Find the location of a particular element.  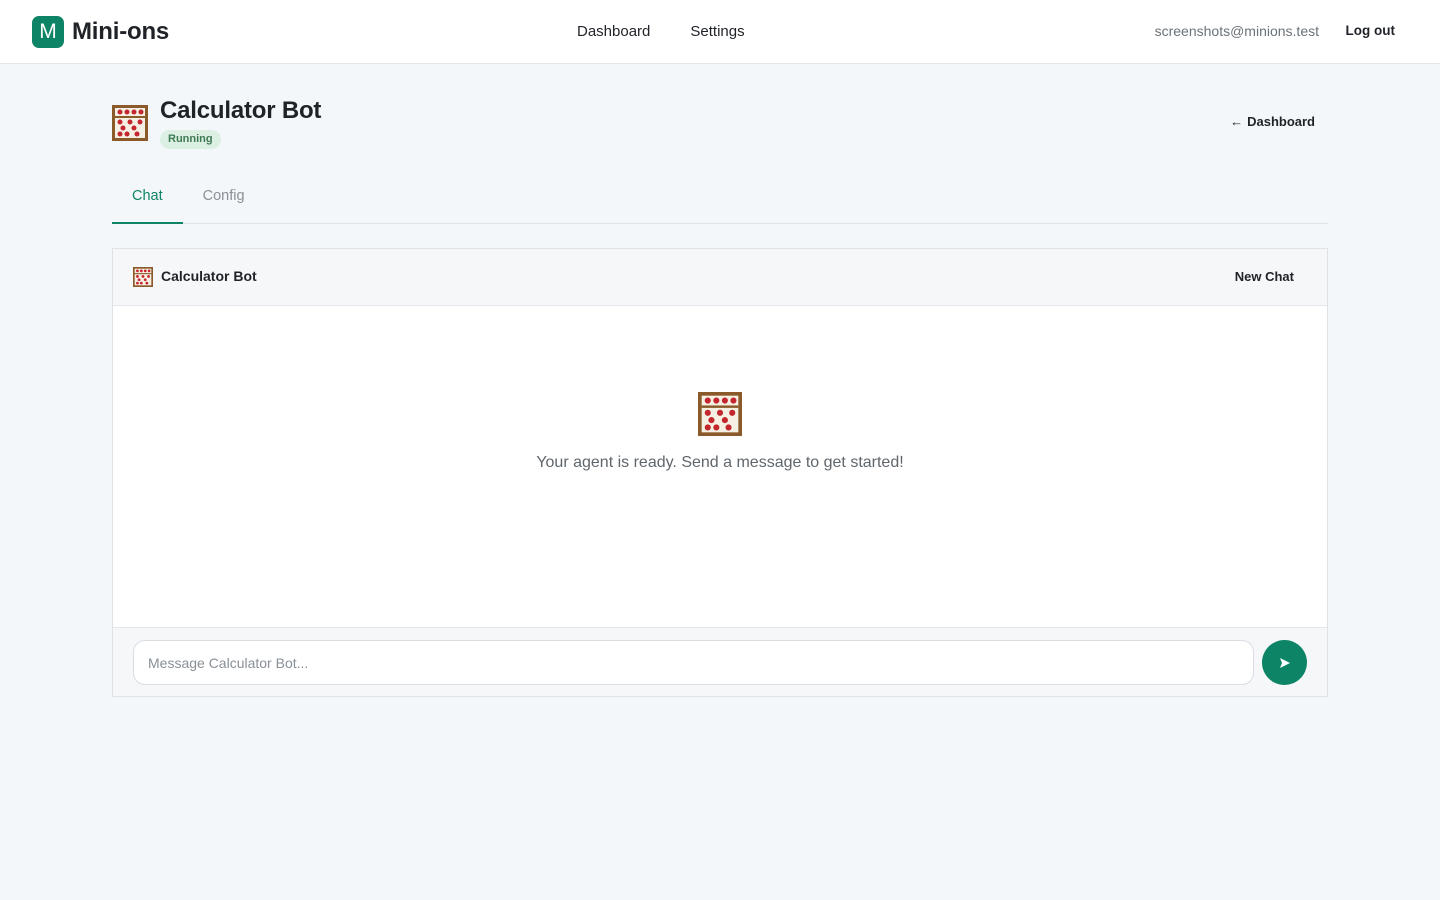

tab-chat: Chat is located at coordinates (147, 201).